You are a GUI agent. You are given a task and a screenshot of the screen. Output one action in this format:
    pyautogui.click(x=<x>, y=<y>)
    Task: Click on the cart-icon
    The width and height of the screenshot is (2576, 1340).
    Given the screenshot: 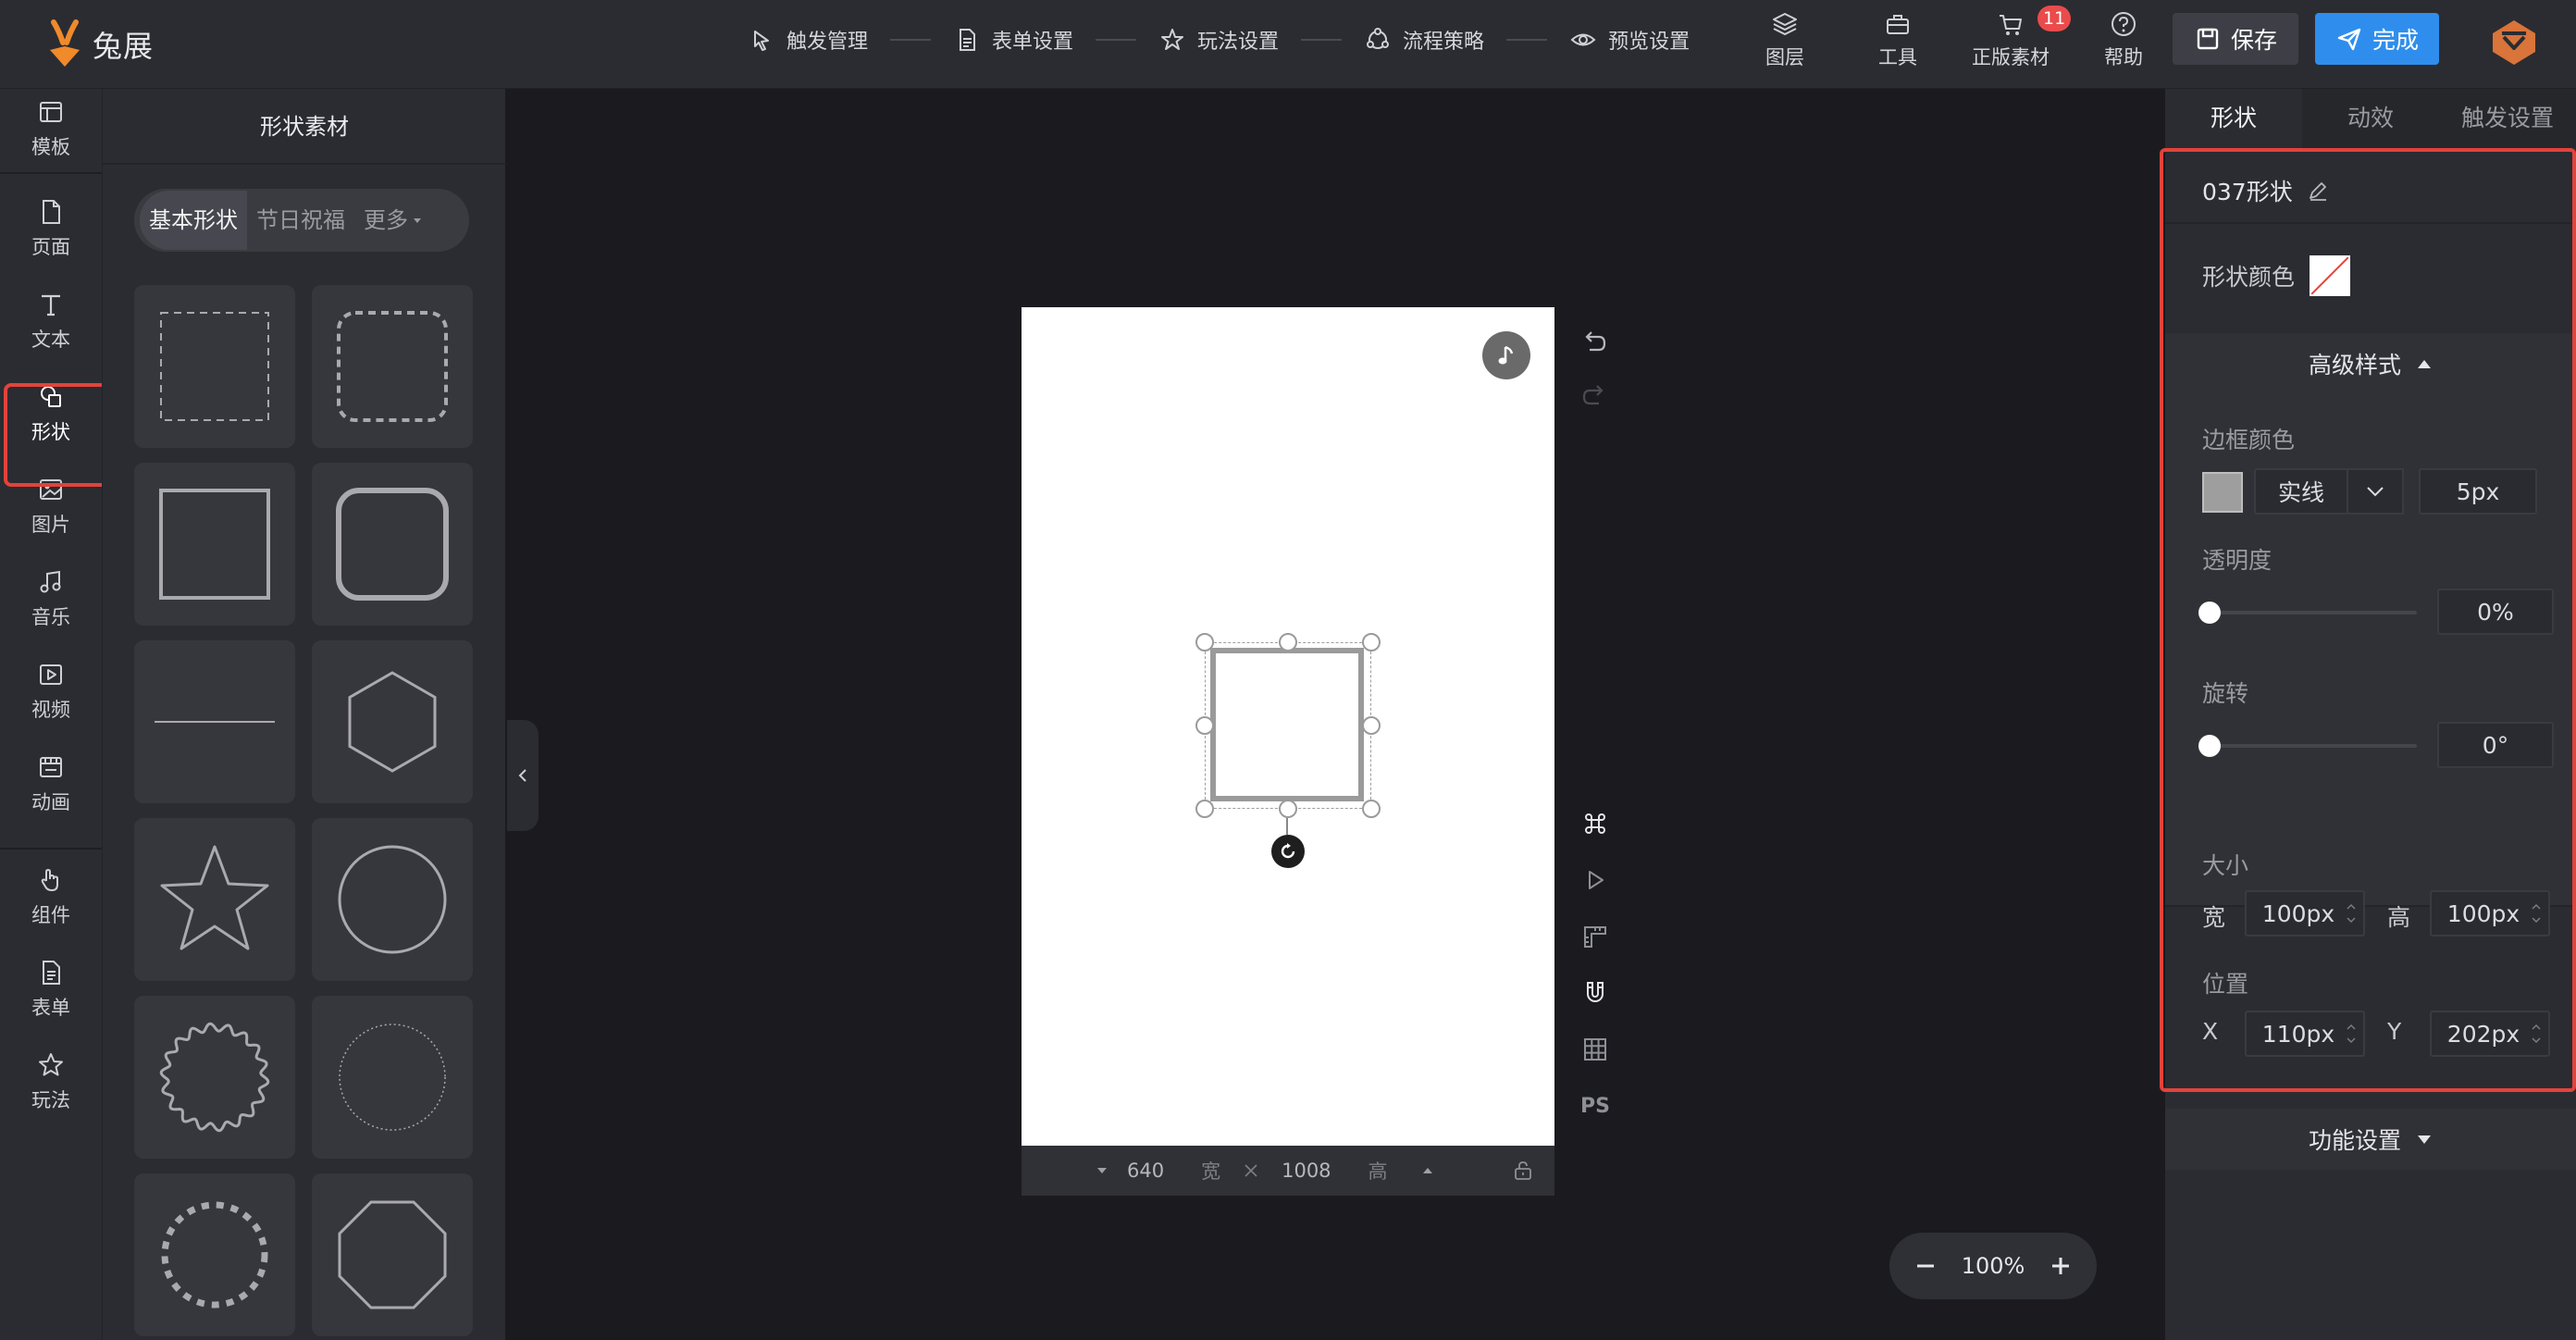 What is the action you would take?
    pyautogui.click(x=2011, y=25)
    